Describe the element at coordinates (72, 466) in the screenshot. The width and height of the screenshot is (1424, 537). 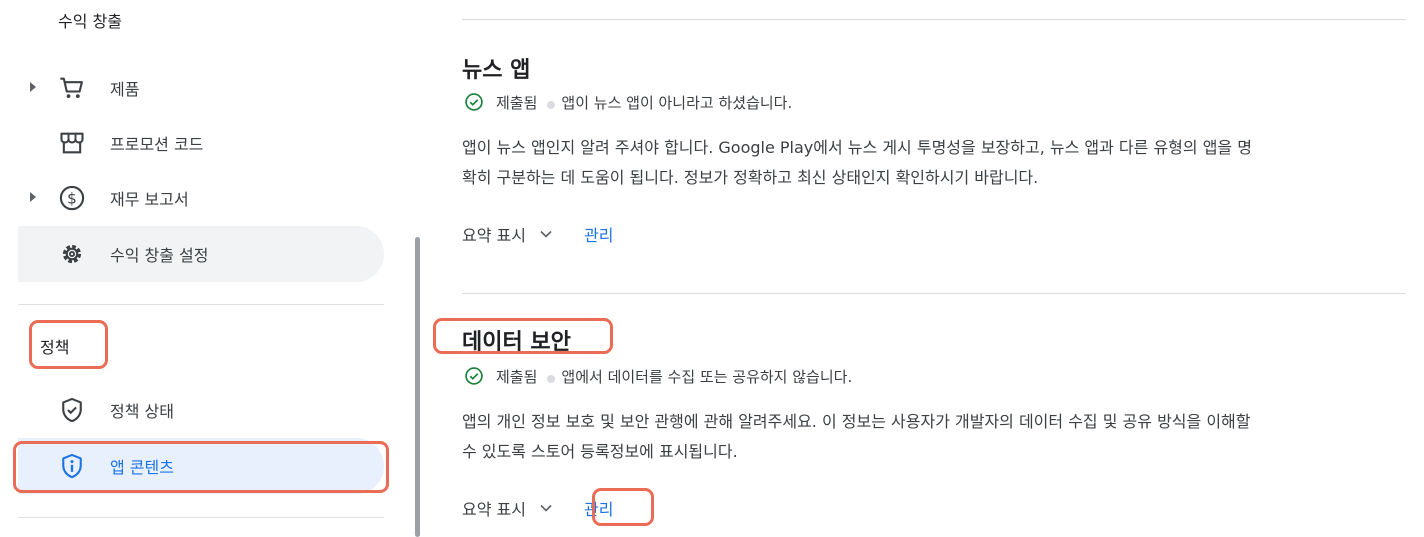
I see `shield-info-icon` at that location.